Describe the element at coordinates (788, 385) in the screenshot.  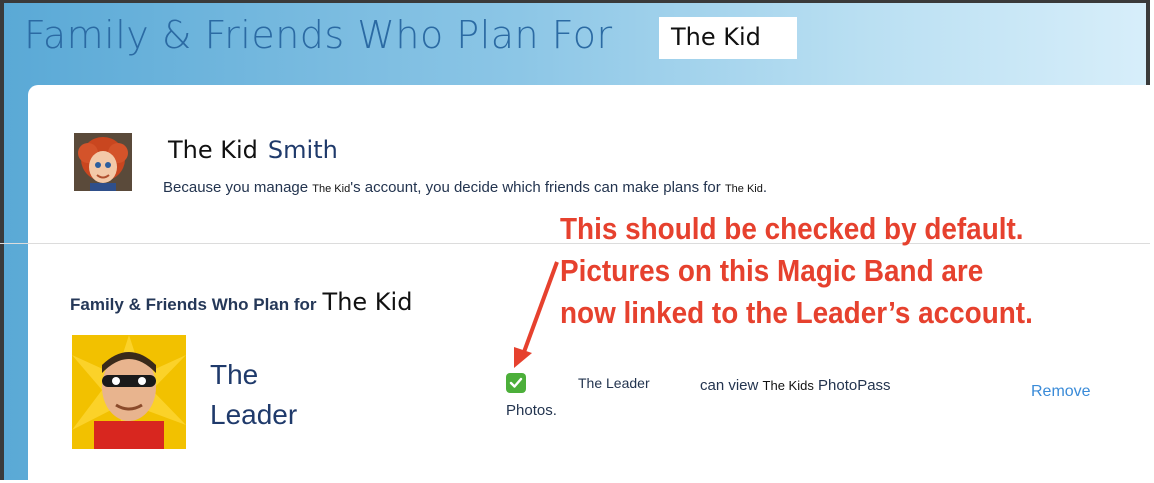
I see `permission-kid-name: The Kids` at that location.